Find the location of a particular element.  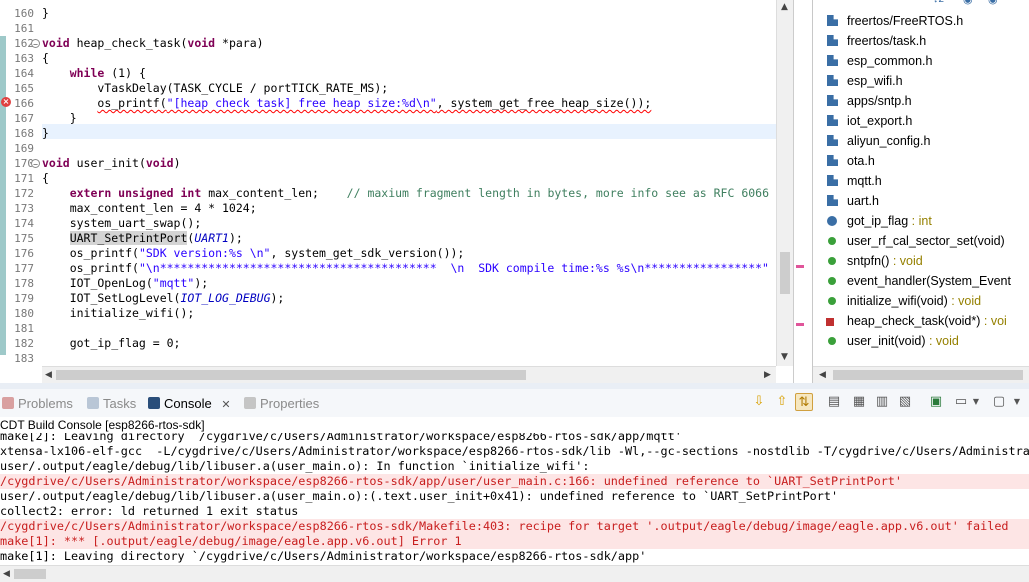

outline-item: user_rf_cal_sector_set(void) is located at coordinates (916, 241).